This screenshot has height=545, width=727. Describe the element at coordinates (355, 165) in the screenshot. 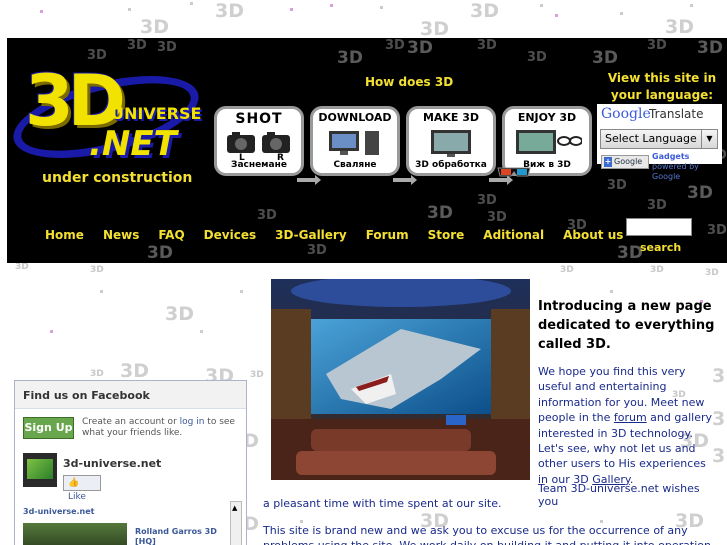

I see `step-caption: Сваляне` at that location.